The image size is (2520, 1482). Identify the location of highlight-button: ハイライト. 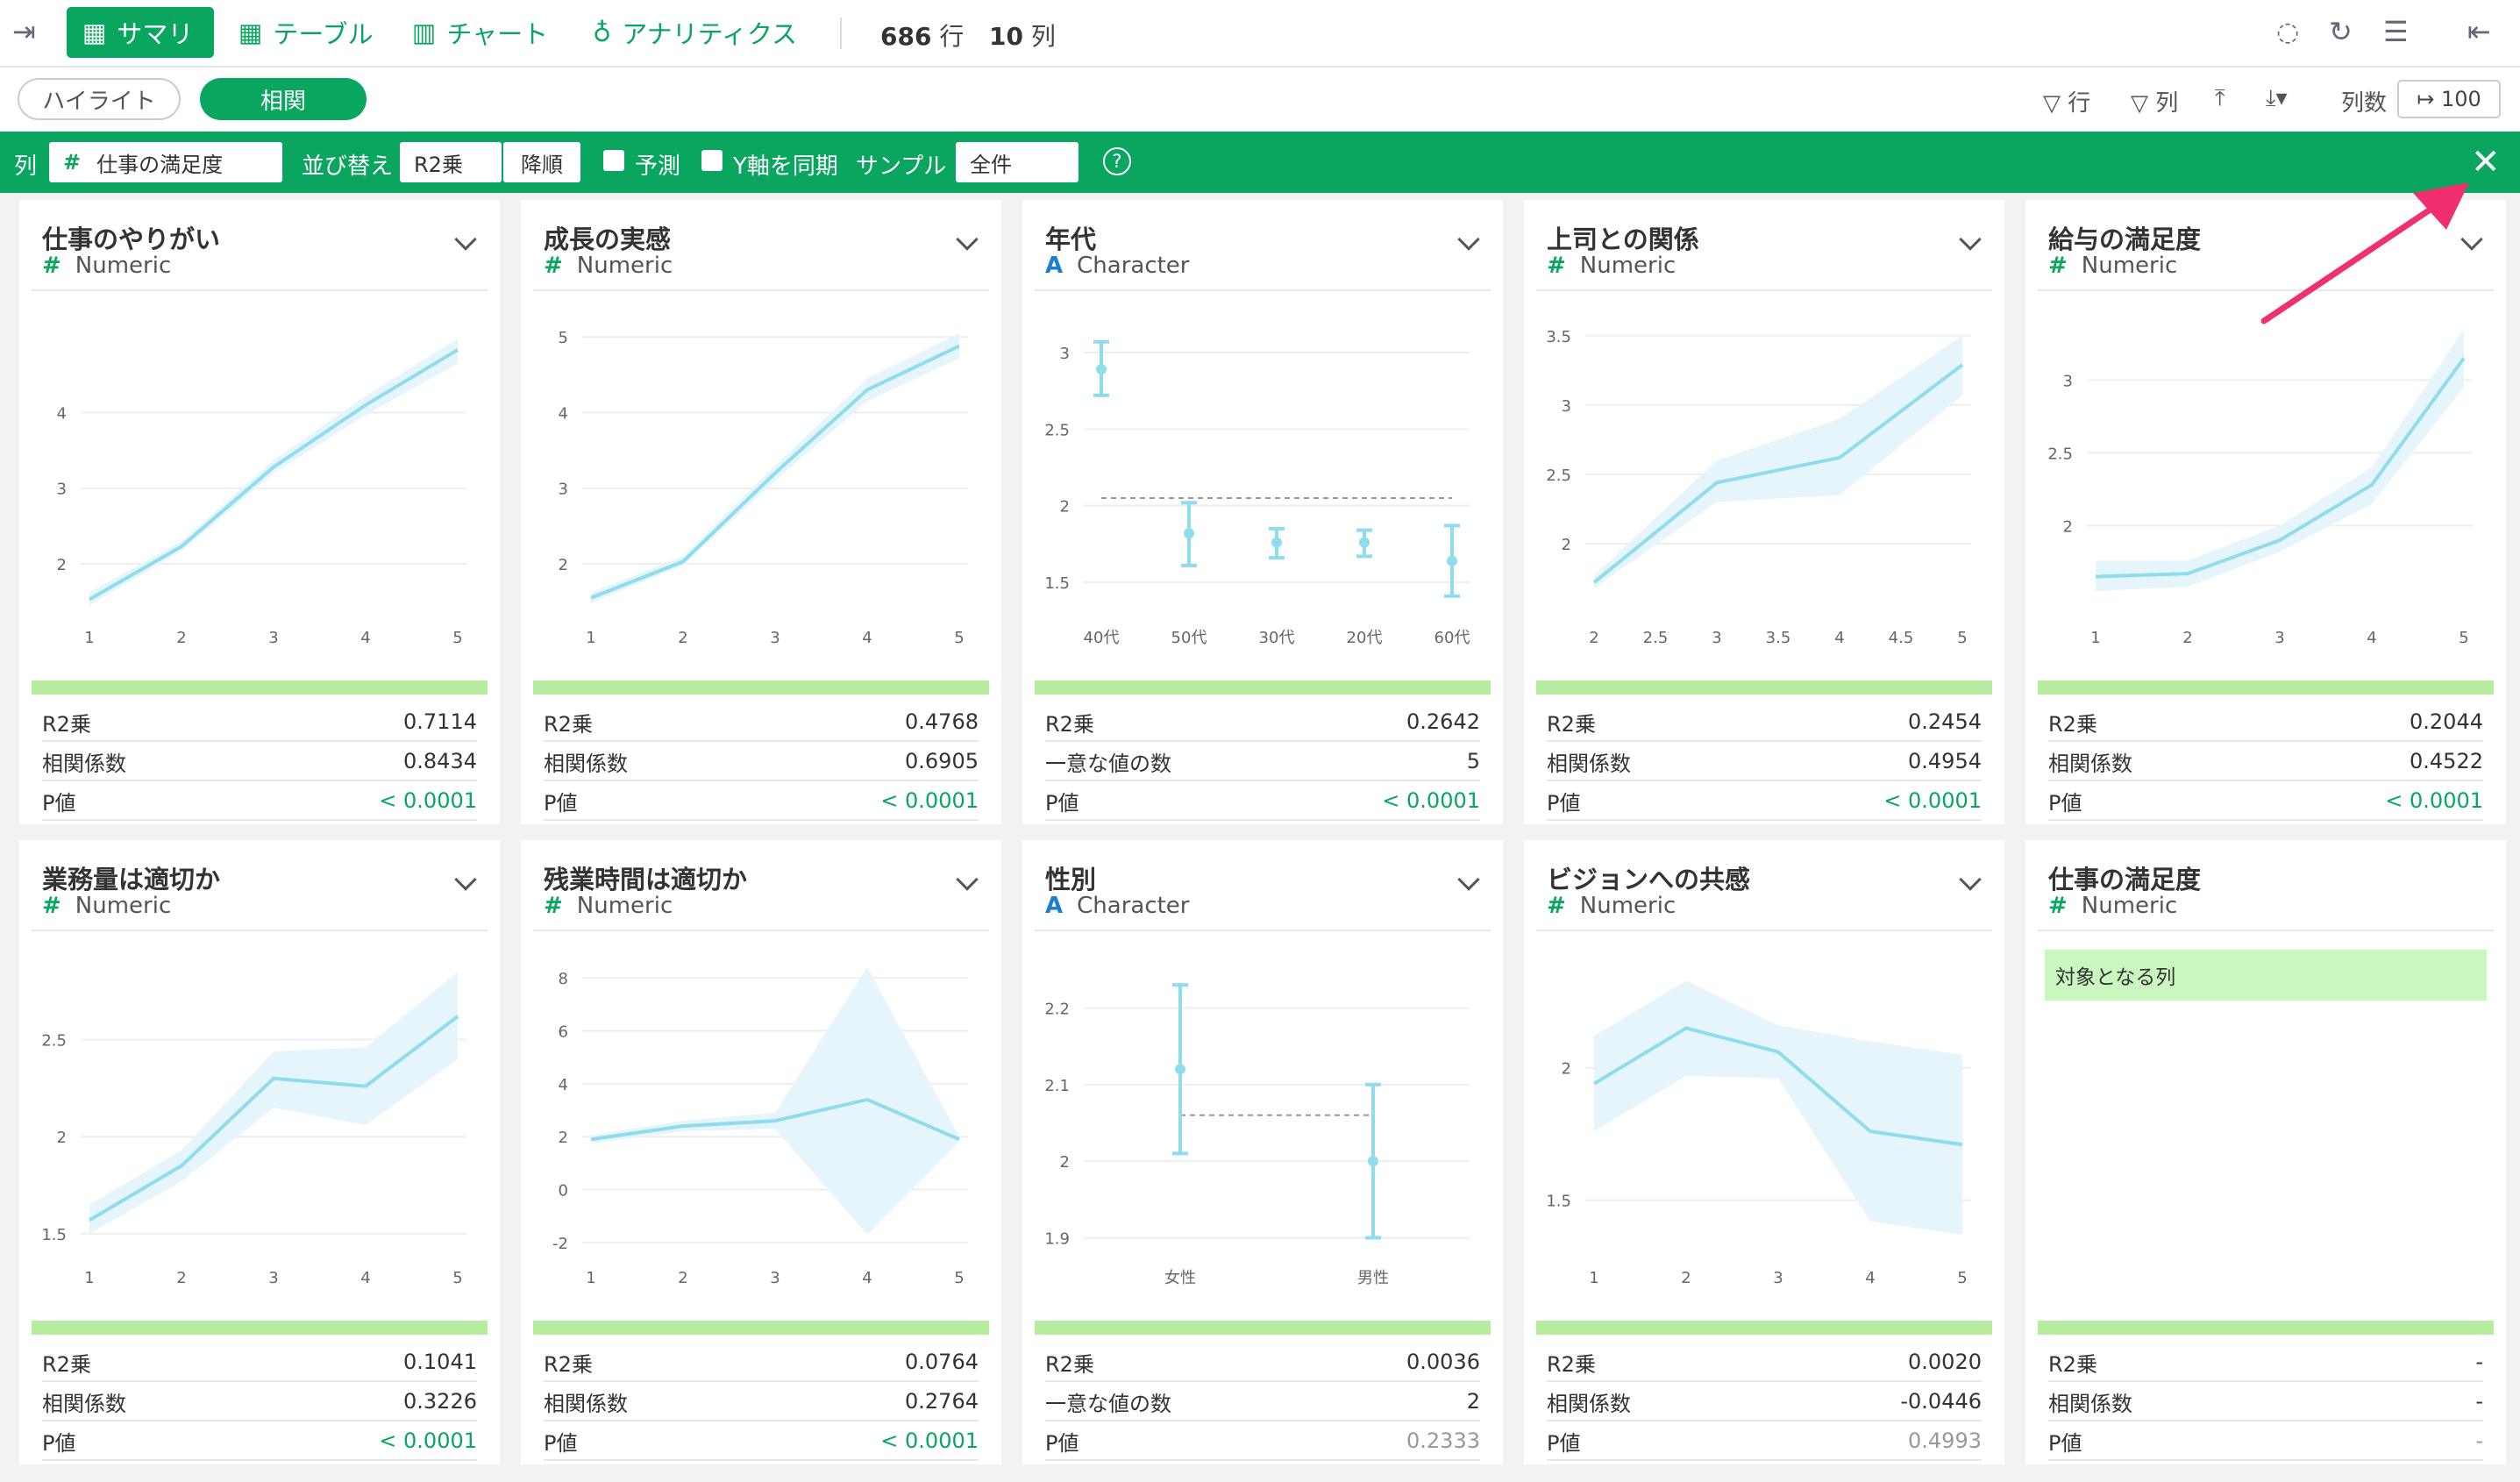
(99, 99).